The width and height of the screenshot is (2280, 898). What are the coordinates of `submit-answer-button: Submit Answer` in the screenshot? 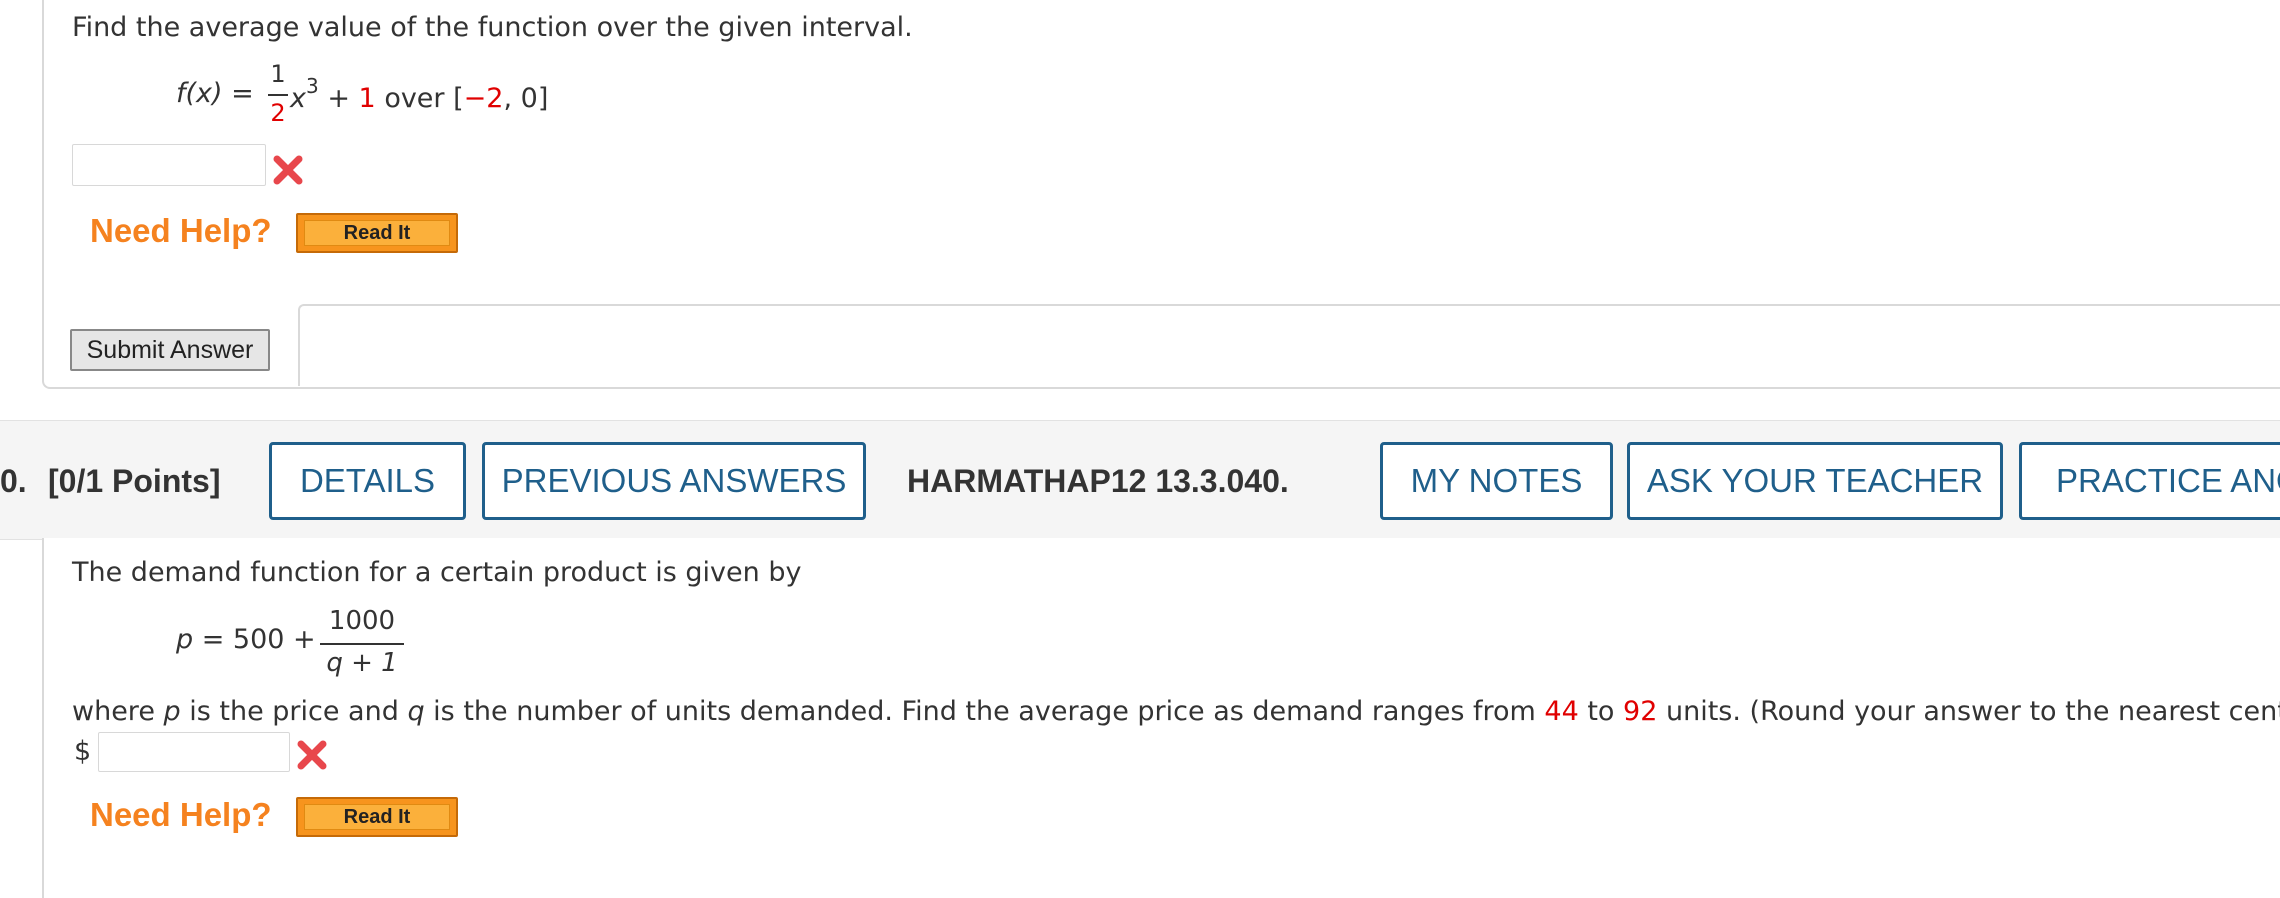 It's located at (170, 350).